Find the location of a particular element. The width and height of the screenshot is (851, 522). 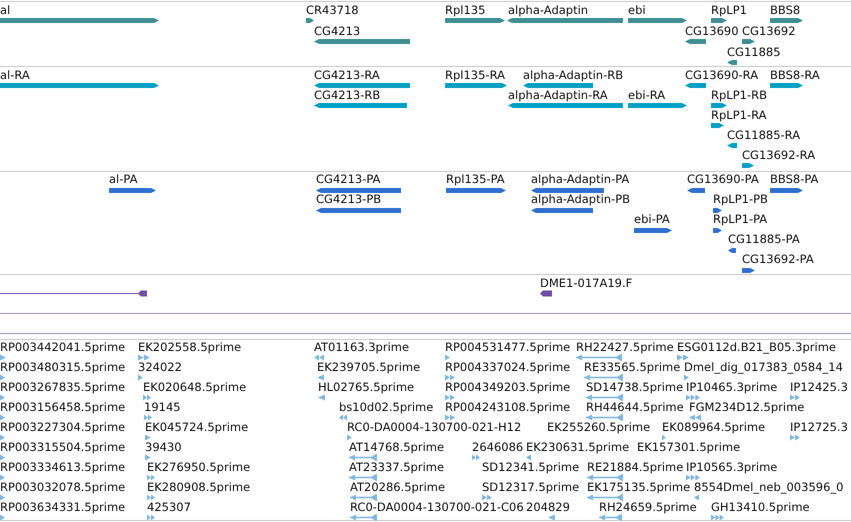

feature-label: RP003334613.5prime is located at coordinates (63, 467).